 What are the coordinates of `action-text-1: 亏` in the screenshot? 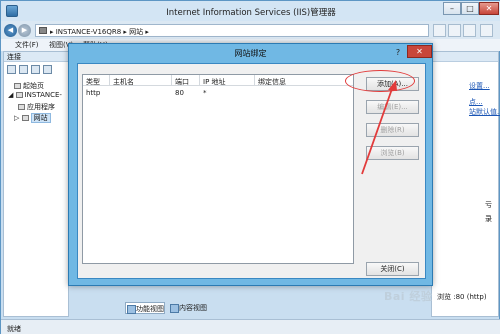 It's located at (488, 205).